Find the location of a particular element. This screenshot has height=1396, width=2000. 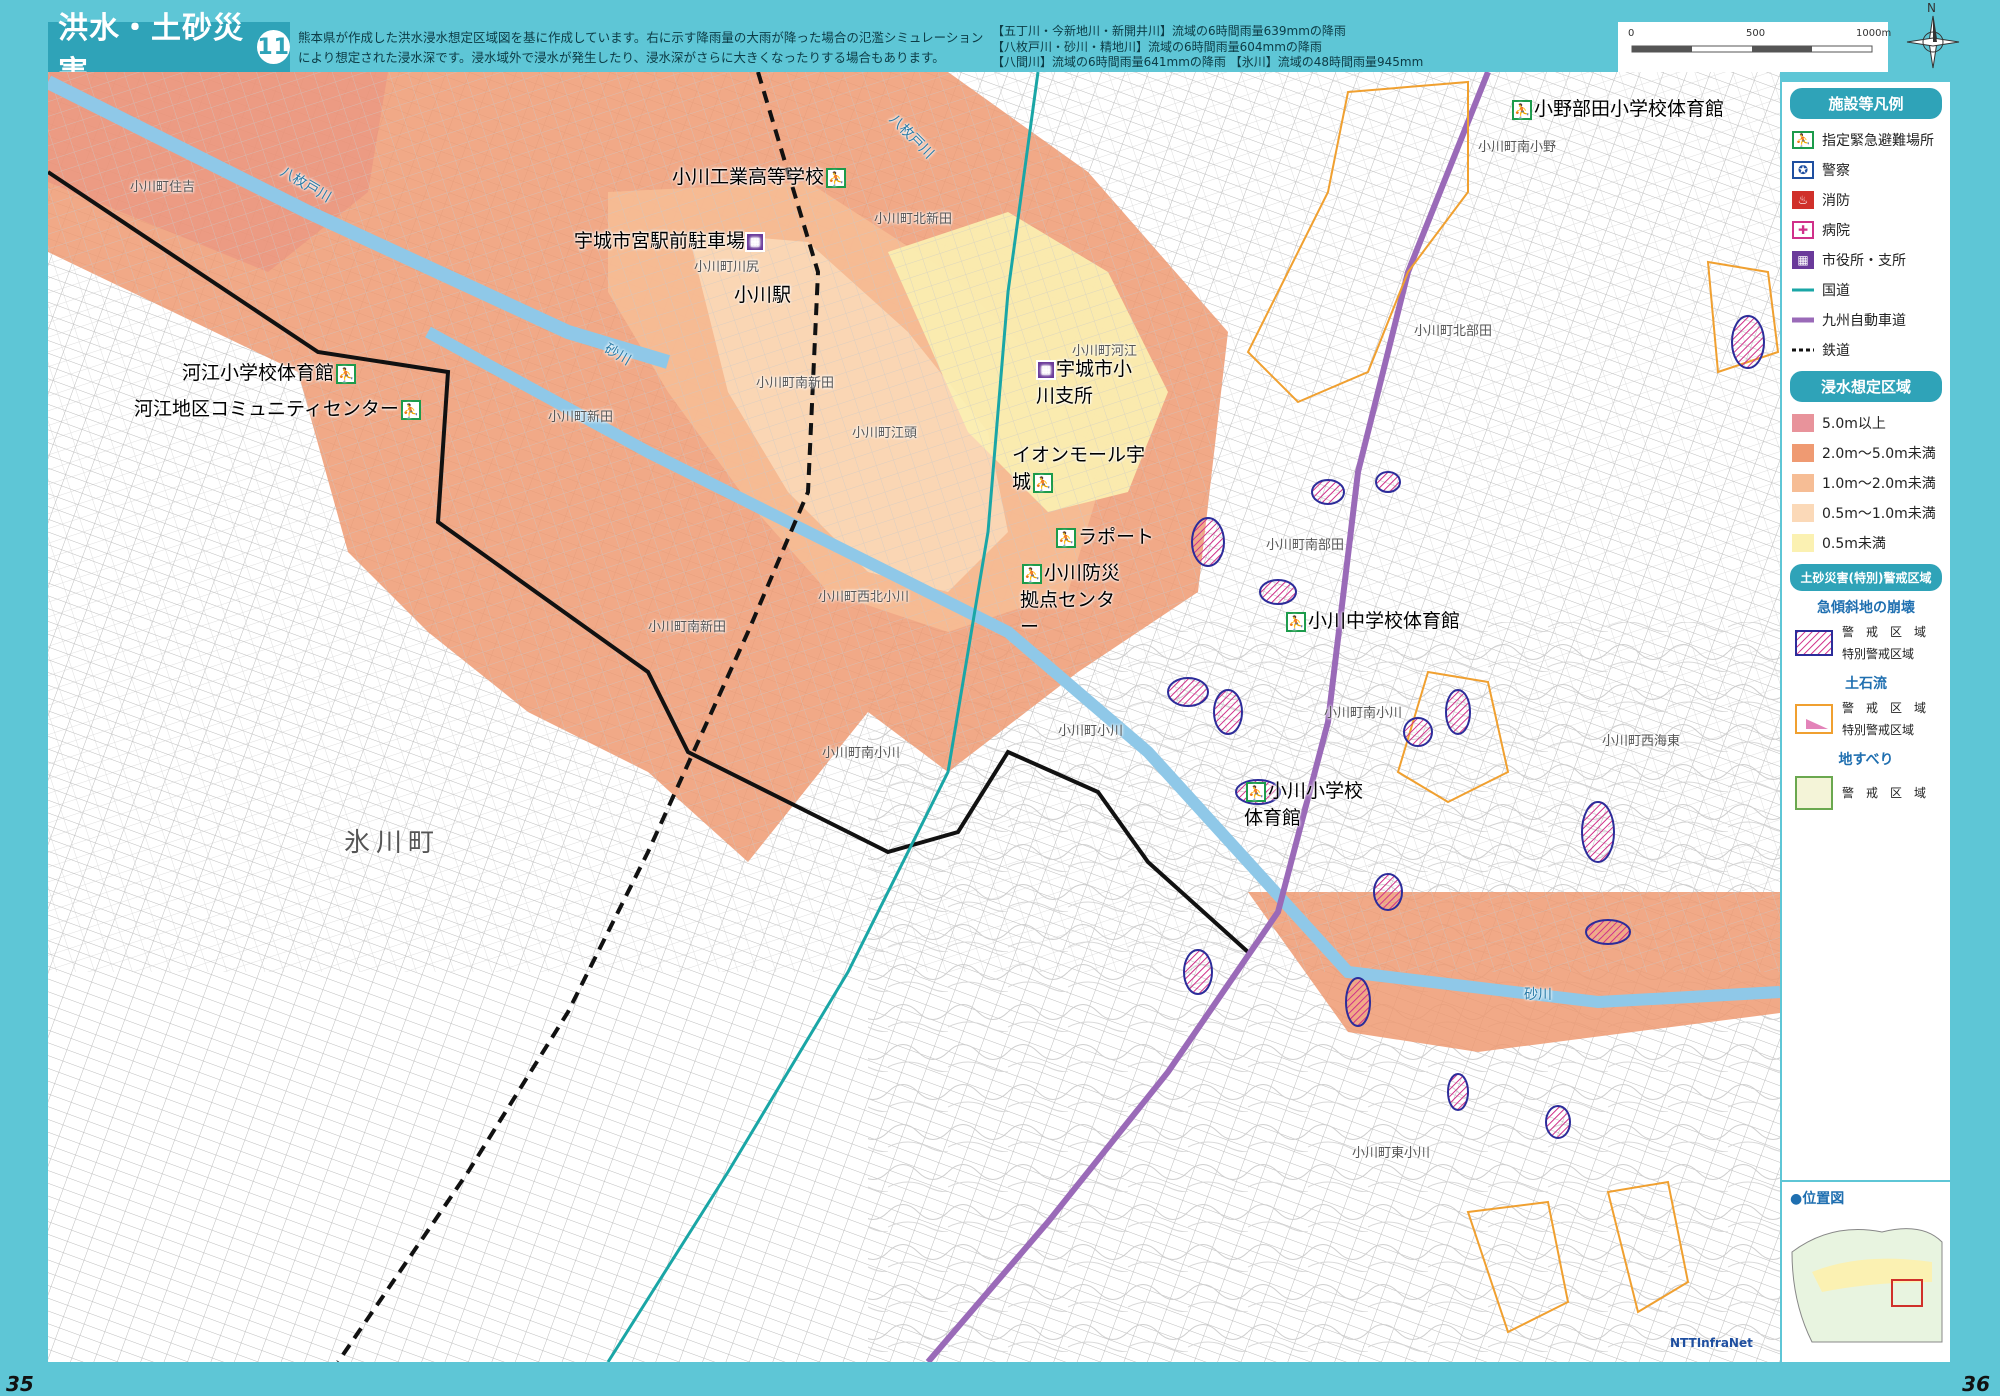

place-name: 小川町南部田 is located at coordinates (1305, 545).